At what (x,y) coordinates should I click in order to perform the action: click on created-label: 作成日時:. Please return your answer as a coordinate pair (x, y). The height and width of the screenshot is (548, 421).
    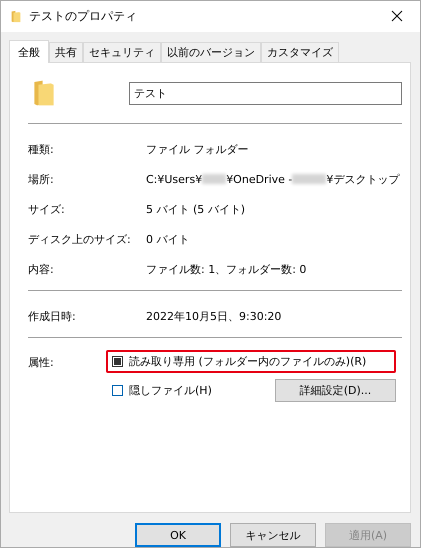
    Looking at the image, I should click on (52, 316).